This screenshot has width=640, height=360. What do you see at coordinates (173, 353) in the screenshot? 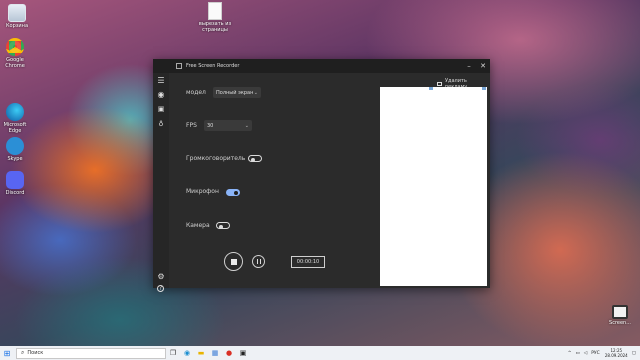
I see `task-view-icon: ❐` at bounding box center [173, 353].